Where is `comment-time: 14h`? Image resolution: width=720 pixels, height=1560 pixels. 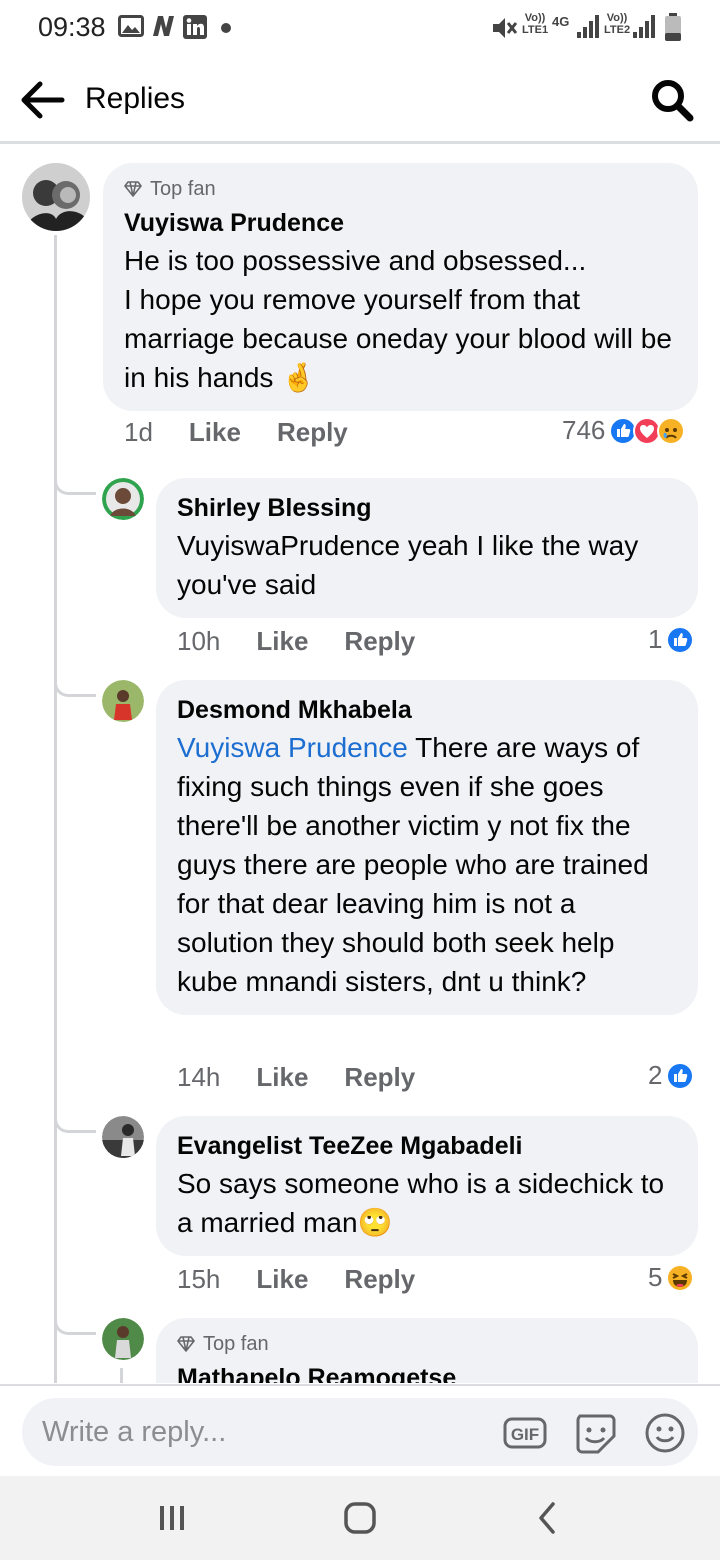 comment-time: 14h is located at coordinates (198, 1077).